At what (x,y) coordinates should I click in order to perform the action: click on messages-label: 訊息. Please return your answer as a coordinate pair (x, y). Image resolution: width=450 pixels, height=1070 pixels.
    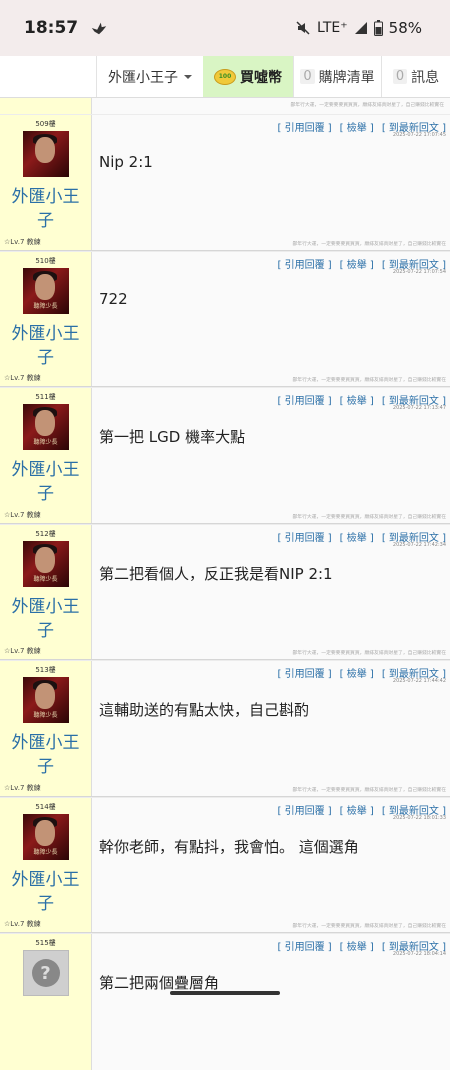
    Looking at the image, I should click on (425, 77).